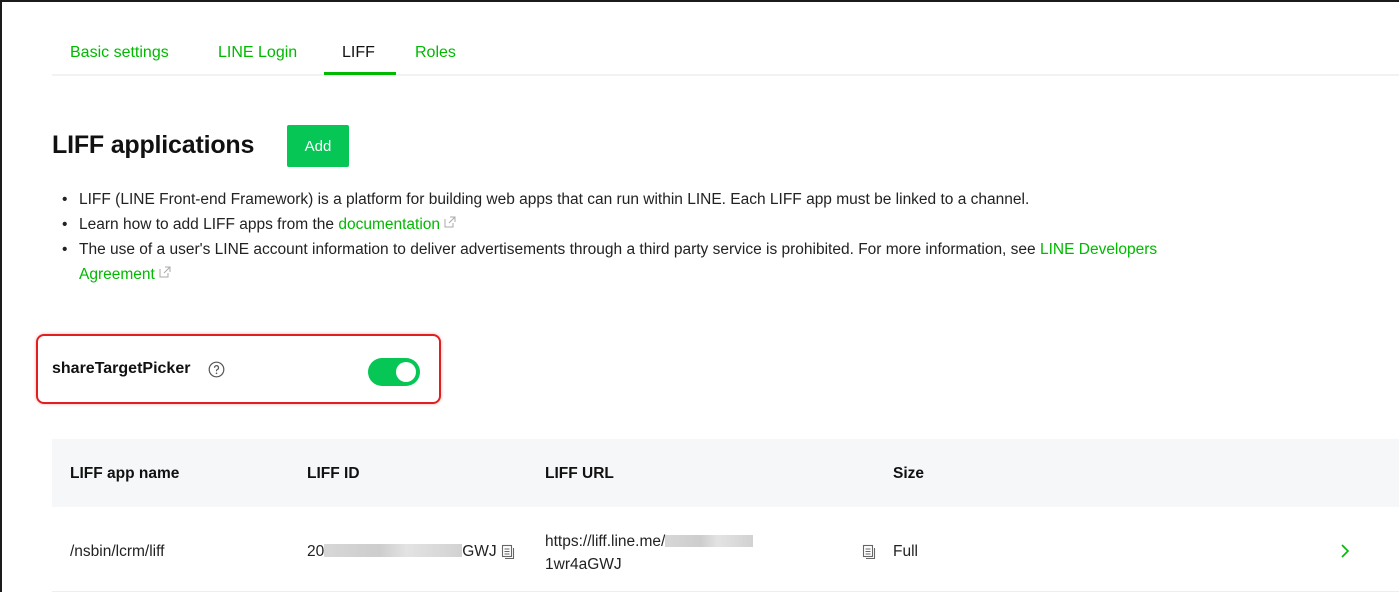 The width and height of the screenshot is (1399, 592). I want to click on link-text: Agreement, so click(117, 274).